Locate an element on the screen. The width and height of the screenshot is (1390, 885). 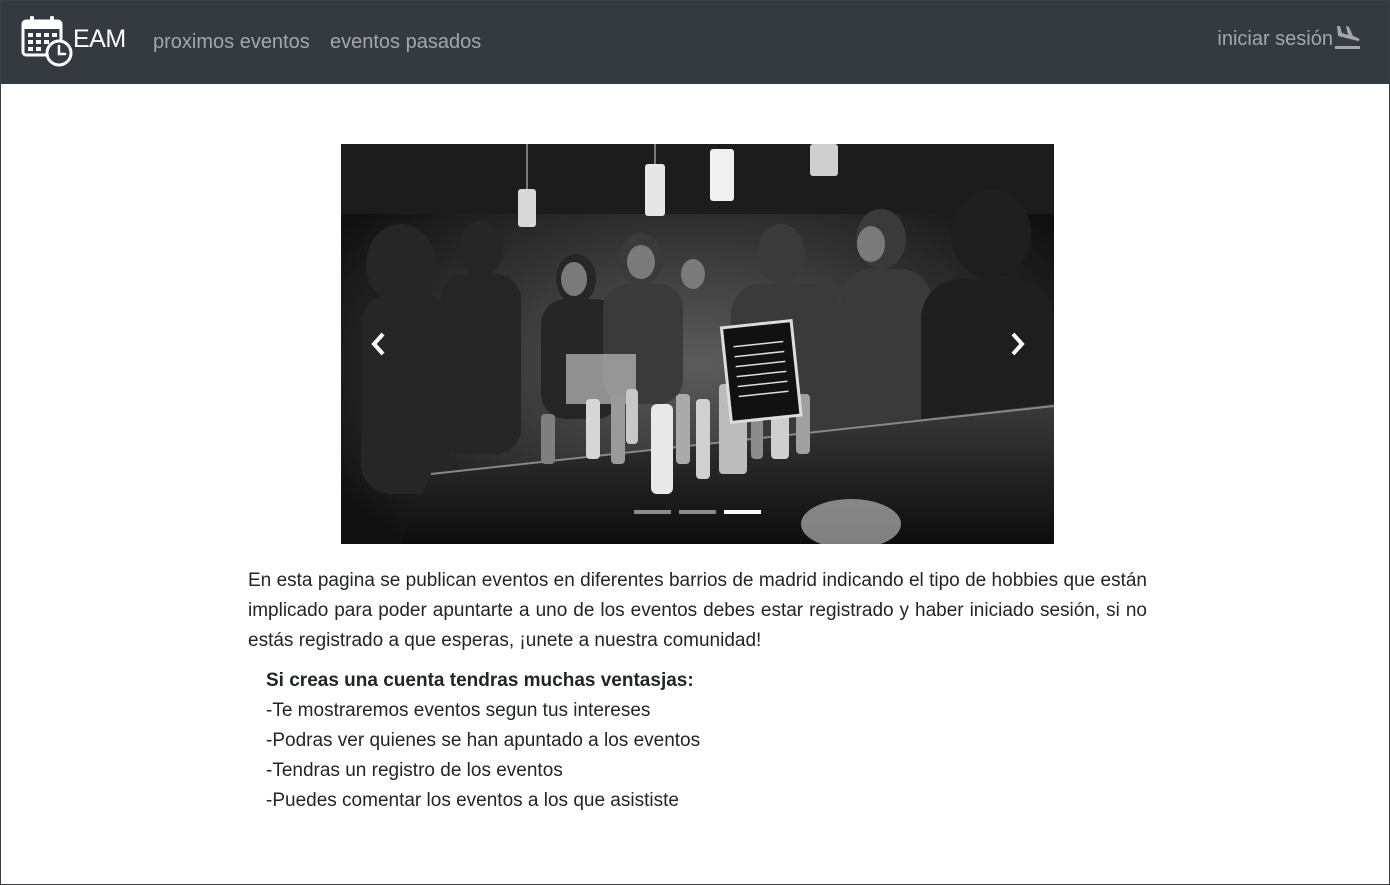
chevron-left-icon is located at coordinates (377, 344).